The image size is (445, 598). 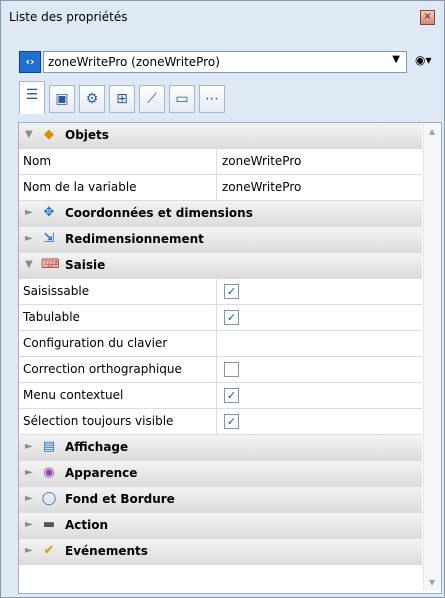 I want to click on object-selector-dropdown: zoneWritePro (zoneWritePro) ▼, so click(x=225, y=62).